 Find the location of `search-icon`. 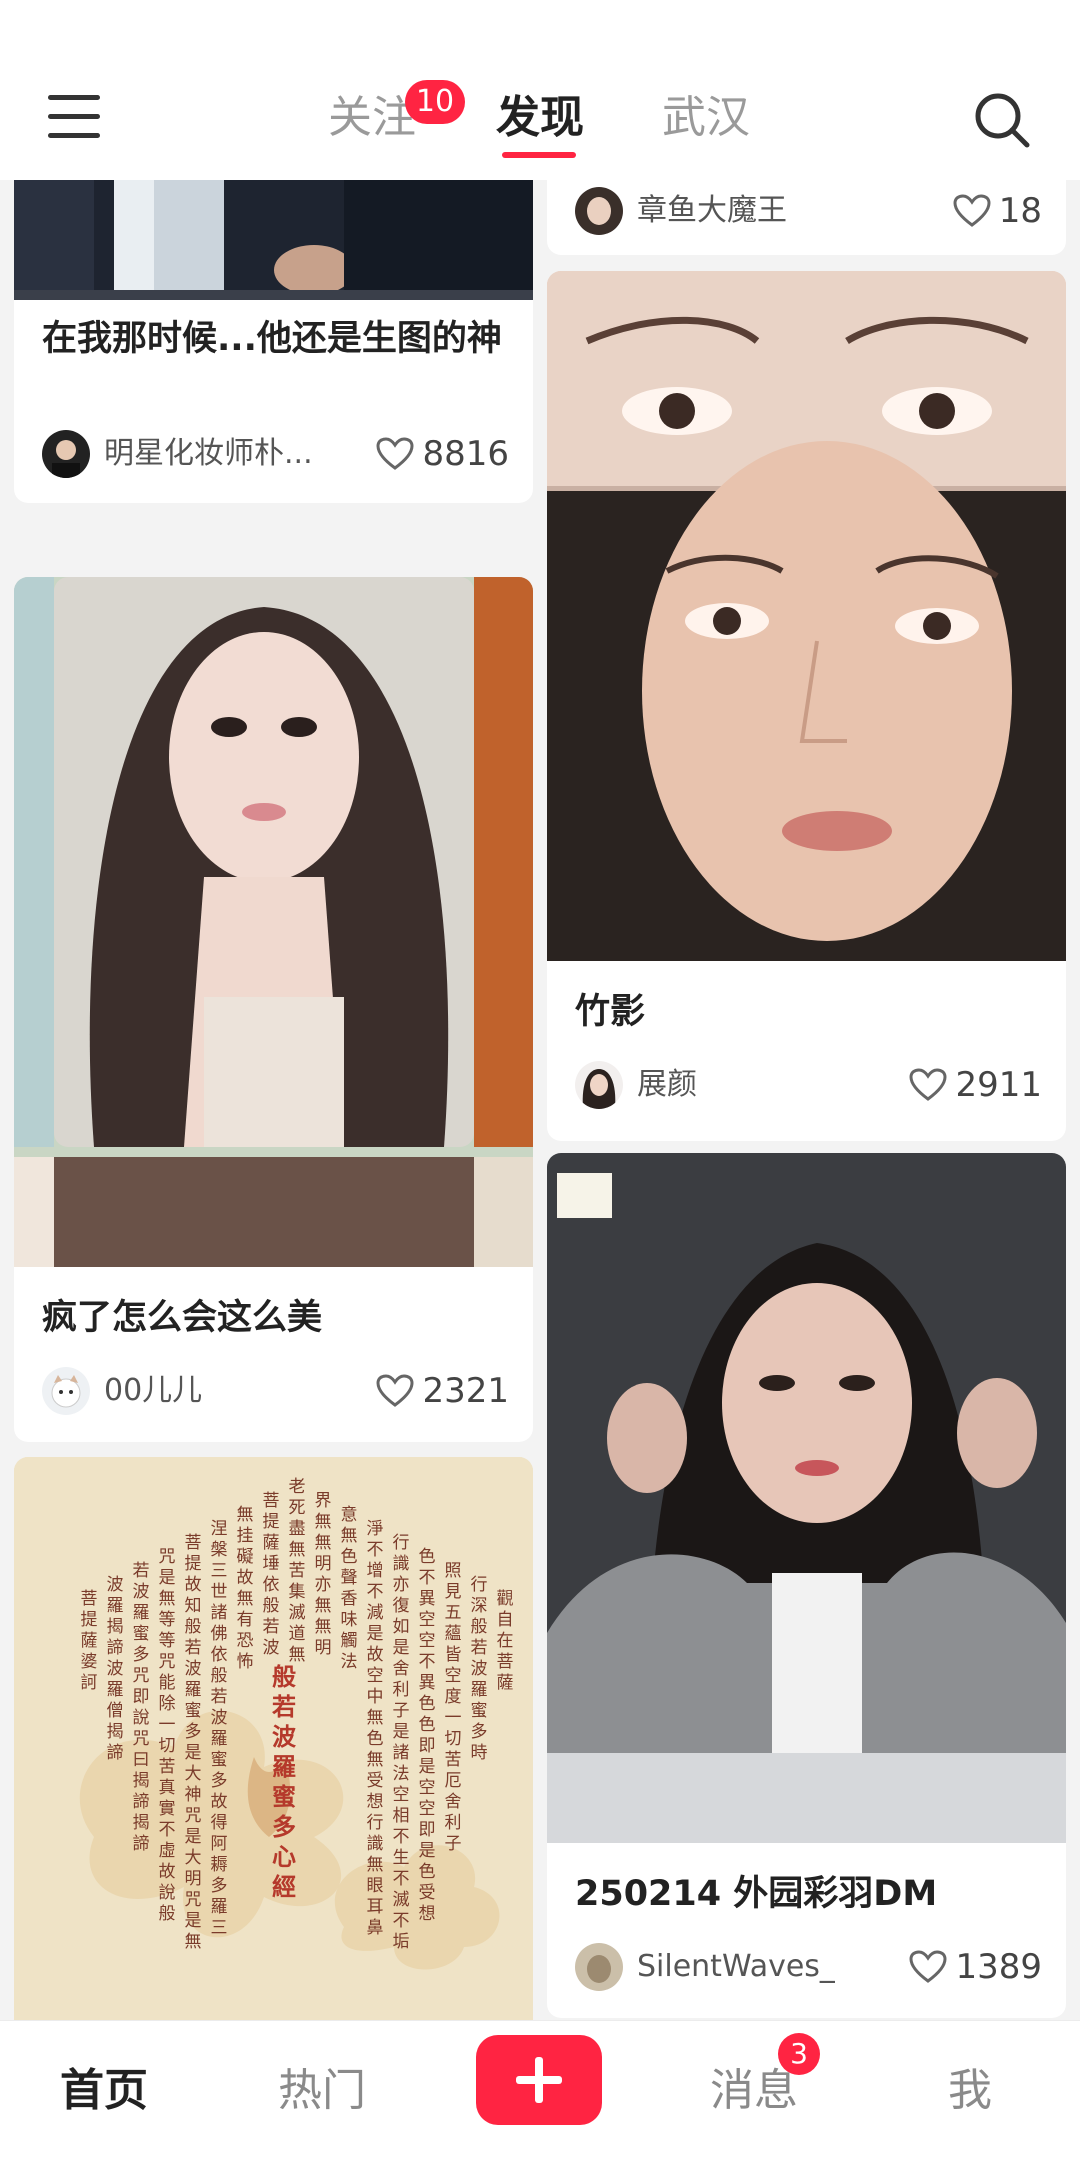

search-icon is located at coordinates (1002, 120).